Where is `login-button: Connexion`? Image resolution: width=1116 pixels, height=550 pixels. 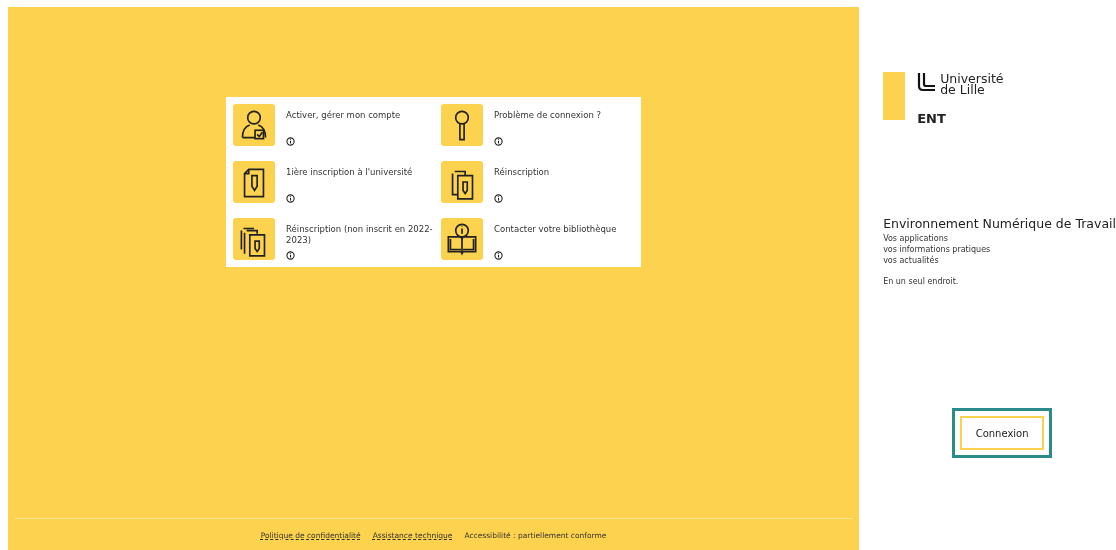 login-button: Connexion is located at coordinates (1002, 433).